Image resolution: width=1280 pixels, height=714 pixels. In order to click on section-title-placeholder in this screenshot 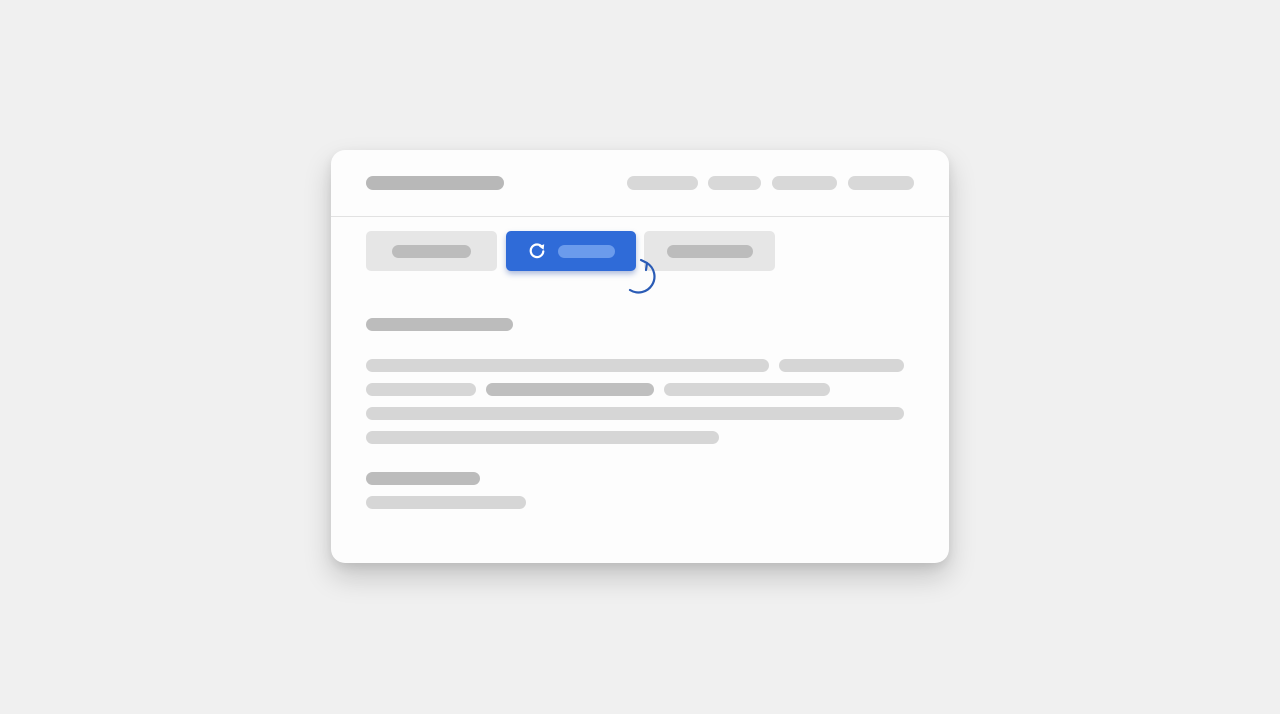, I will do `click(439, 324)`.